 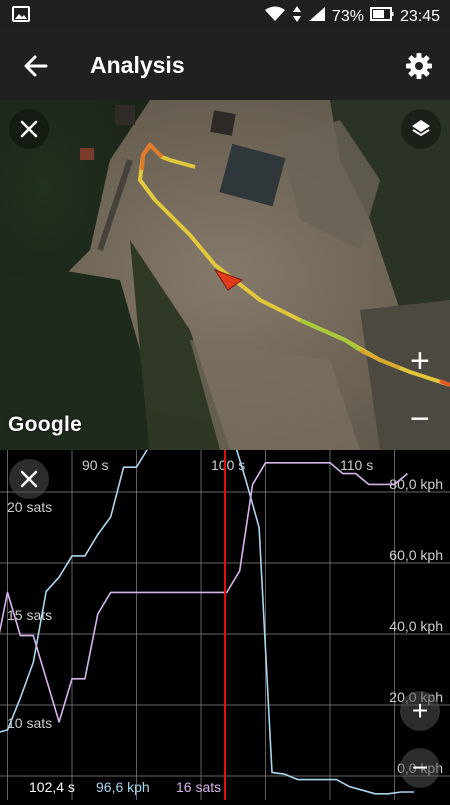 What do you see at coordinates (123, 787) in the screenshot?
I see `cursor-speed-readout: 96,6 kph` at bounding box center [123, 787].